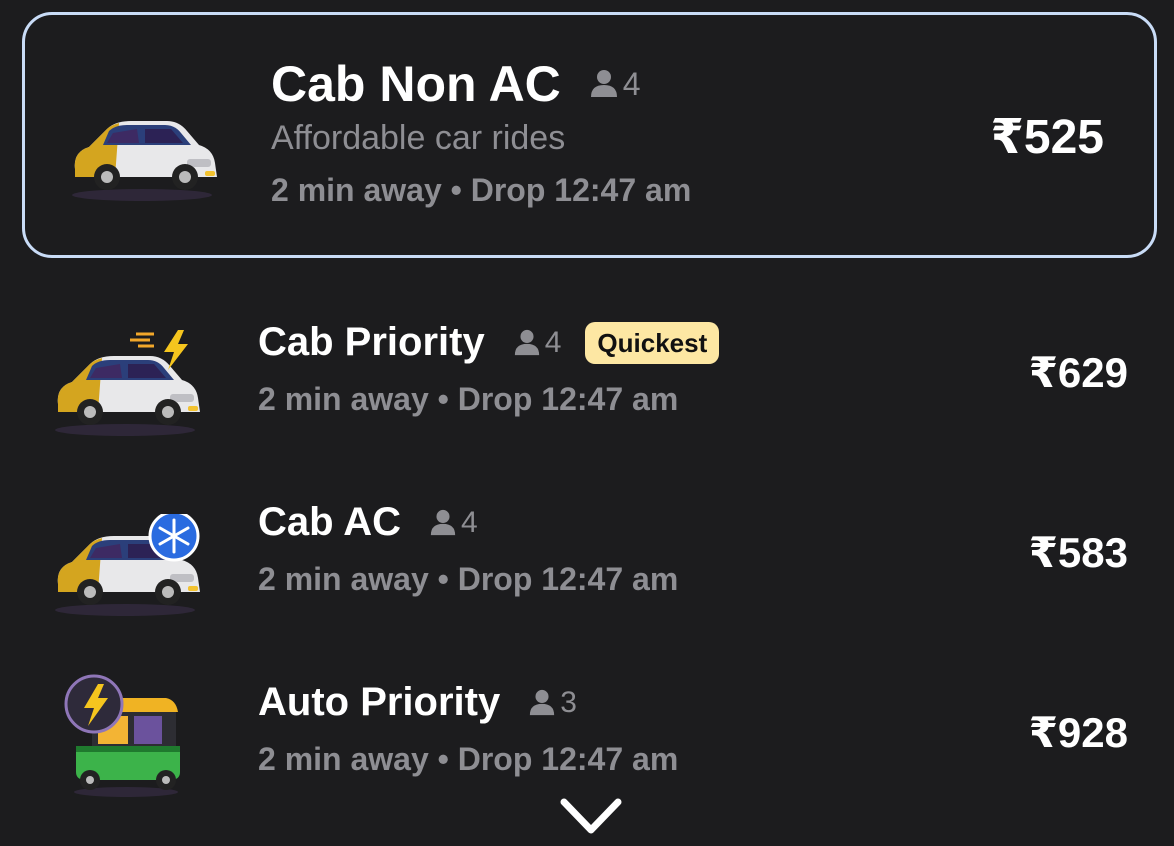  What do you see at coordinates (329, 522) in the screenshot?
I see `ride-name: Cab AC` at bounding box center [329, 522].